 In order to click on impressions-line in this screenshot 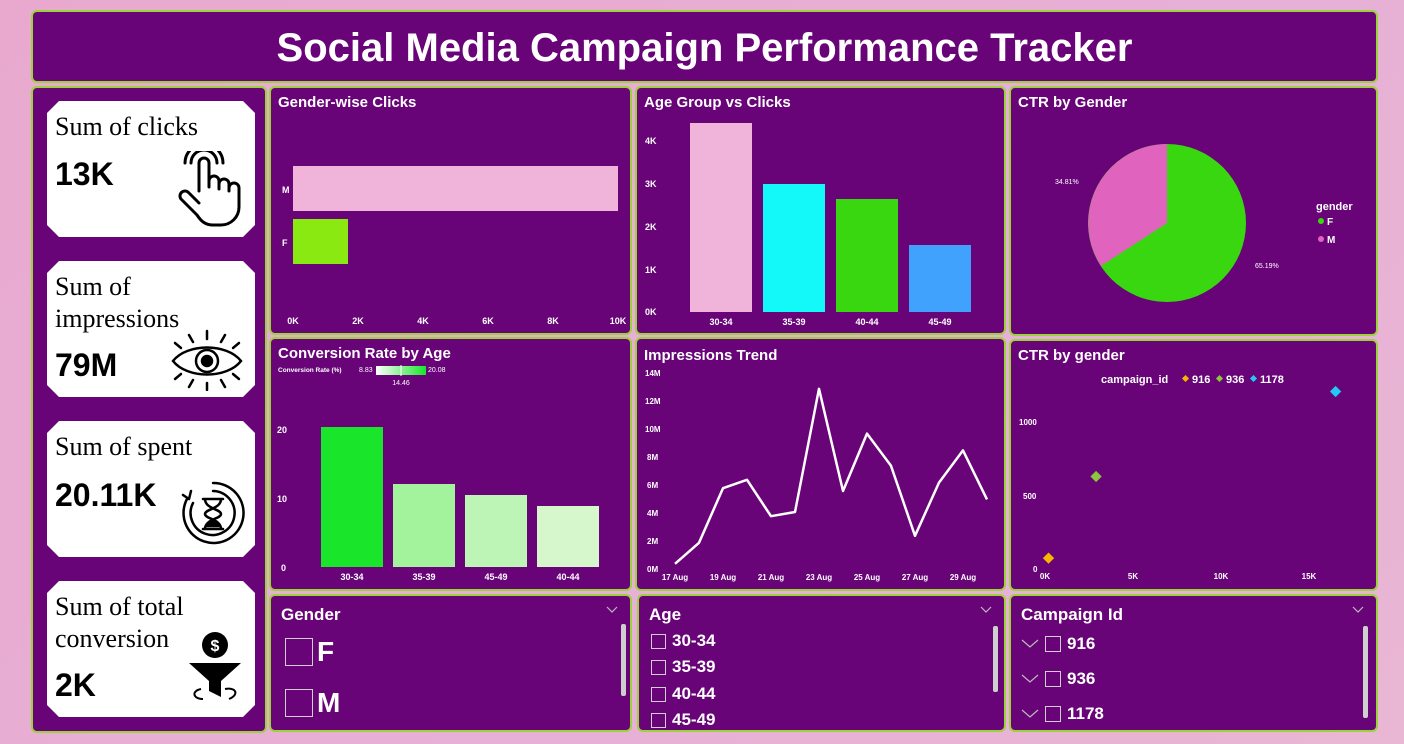, I will do `click(831, 476)`.